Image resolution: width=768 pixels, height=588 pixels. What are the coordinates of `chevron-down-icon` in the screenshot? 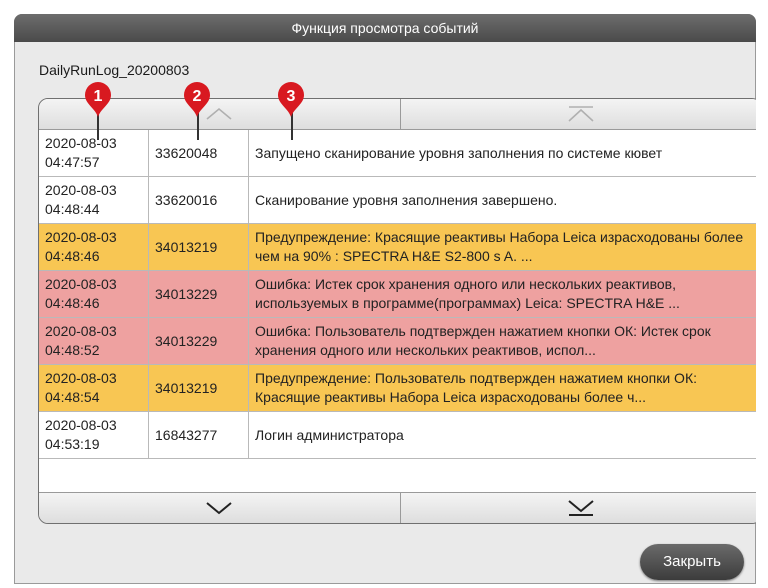 It's located at (219, 508).